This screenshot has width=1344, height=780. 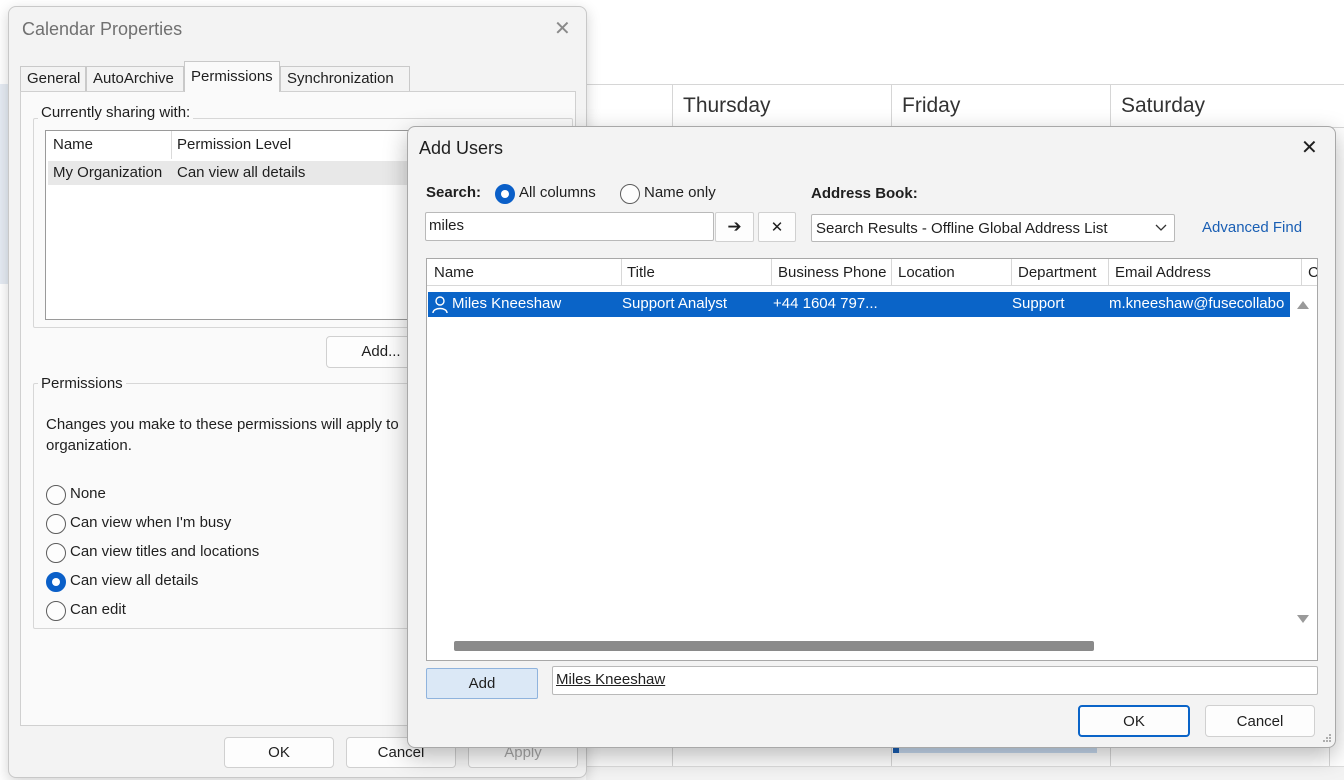 I want to click on radio-all-details, so click(x=56, y=582).